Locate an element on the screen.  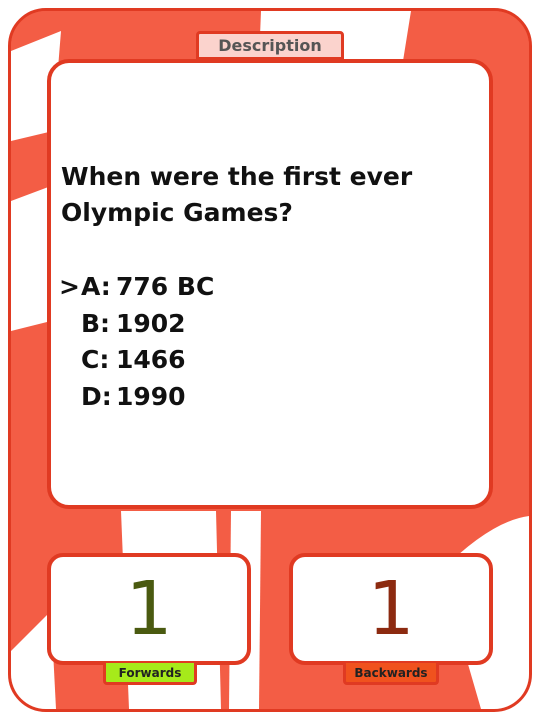
answer-option-b: B: 1902 is located at coordinates (136, 324).